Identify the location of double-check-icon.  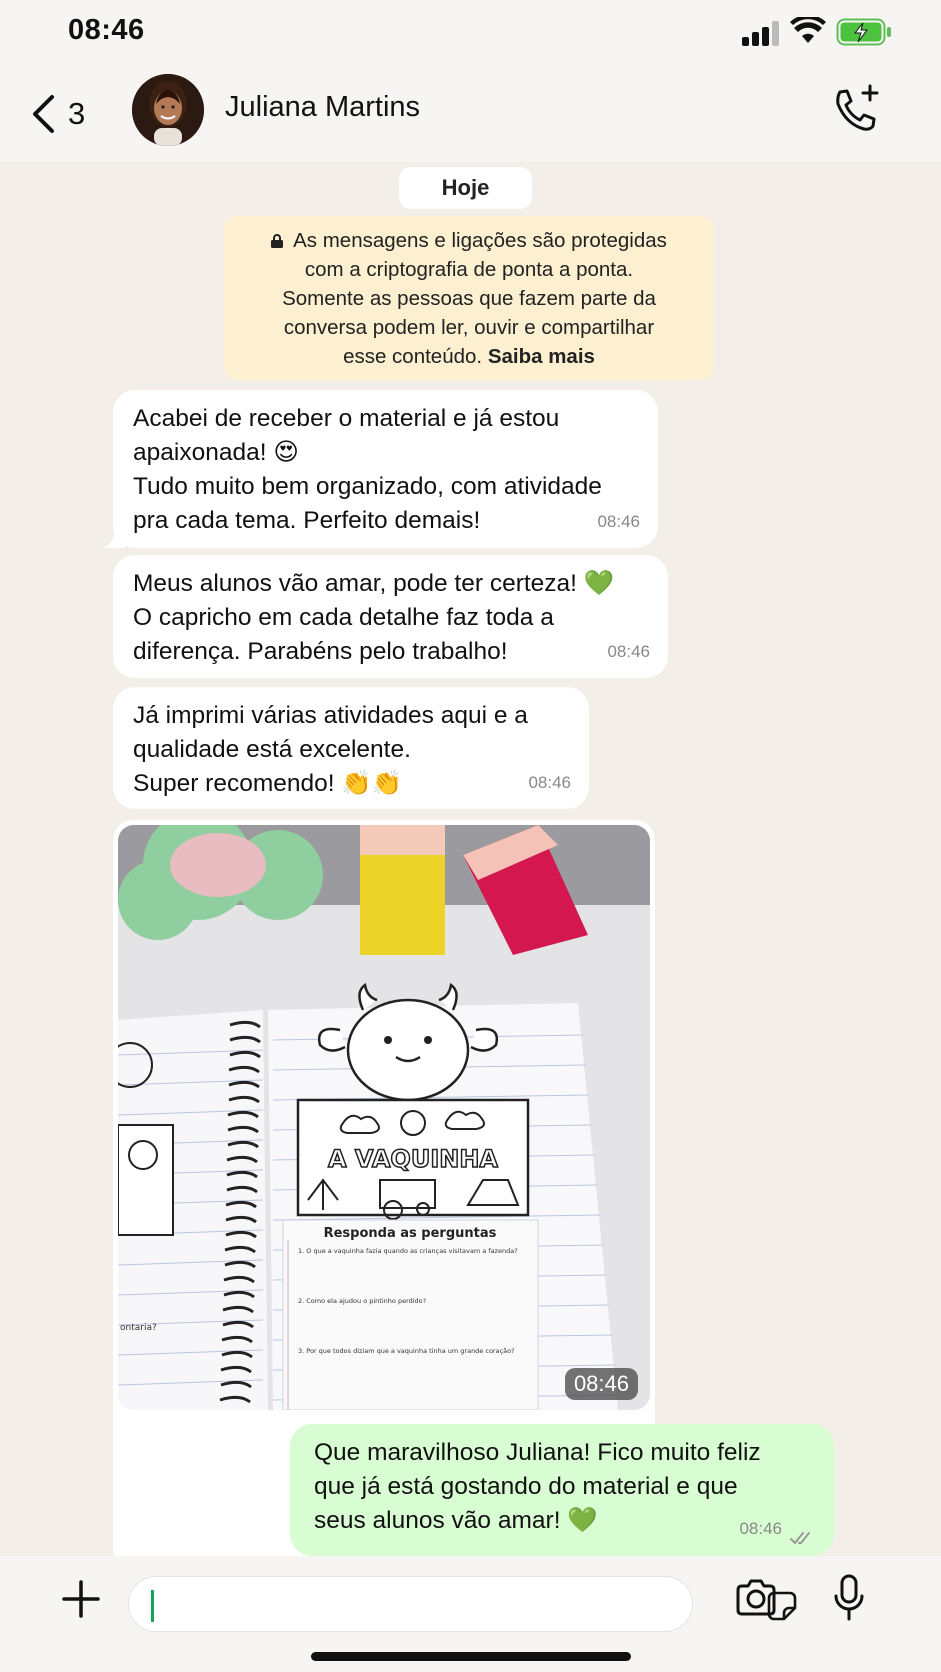
(800, 1538).